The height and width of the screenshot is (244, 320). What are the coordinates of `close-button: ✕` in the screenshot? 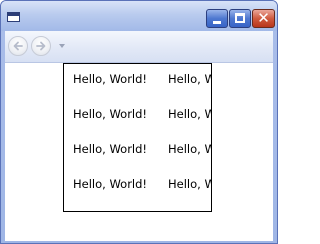 It's located at (263, 18).